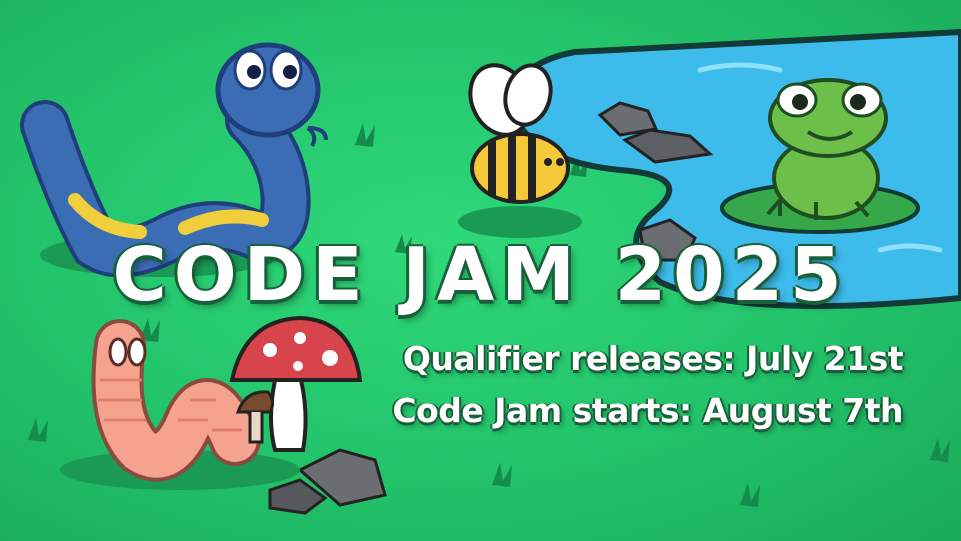 The image size is (961, 541). I want to click on code-jam-start-date: Code Jam starts: August 7th, so click(647, 410).